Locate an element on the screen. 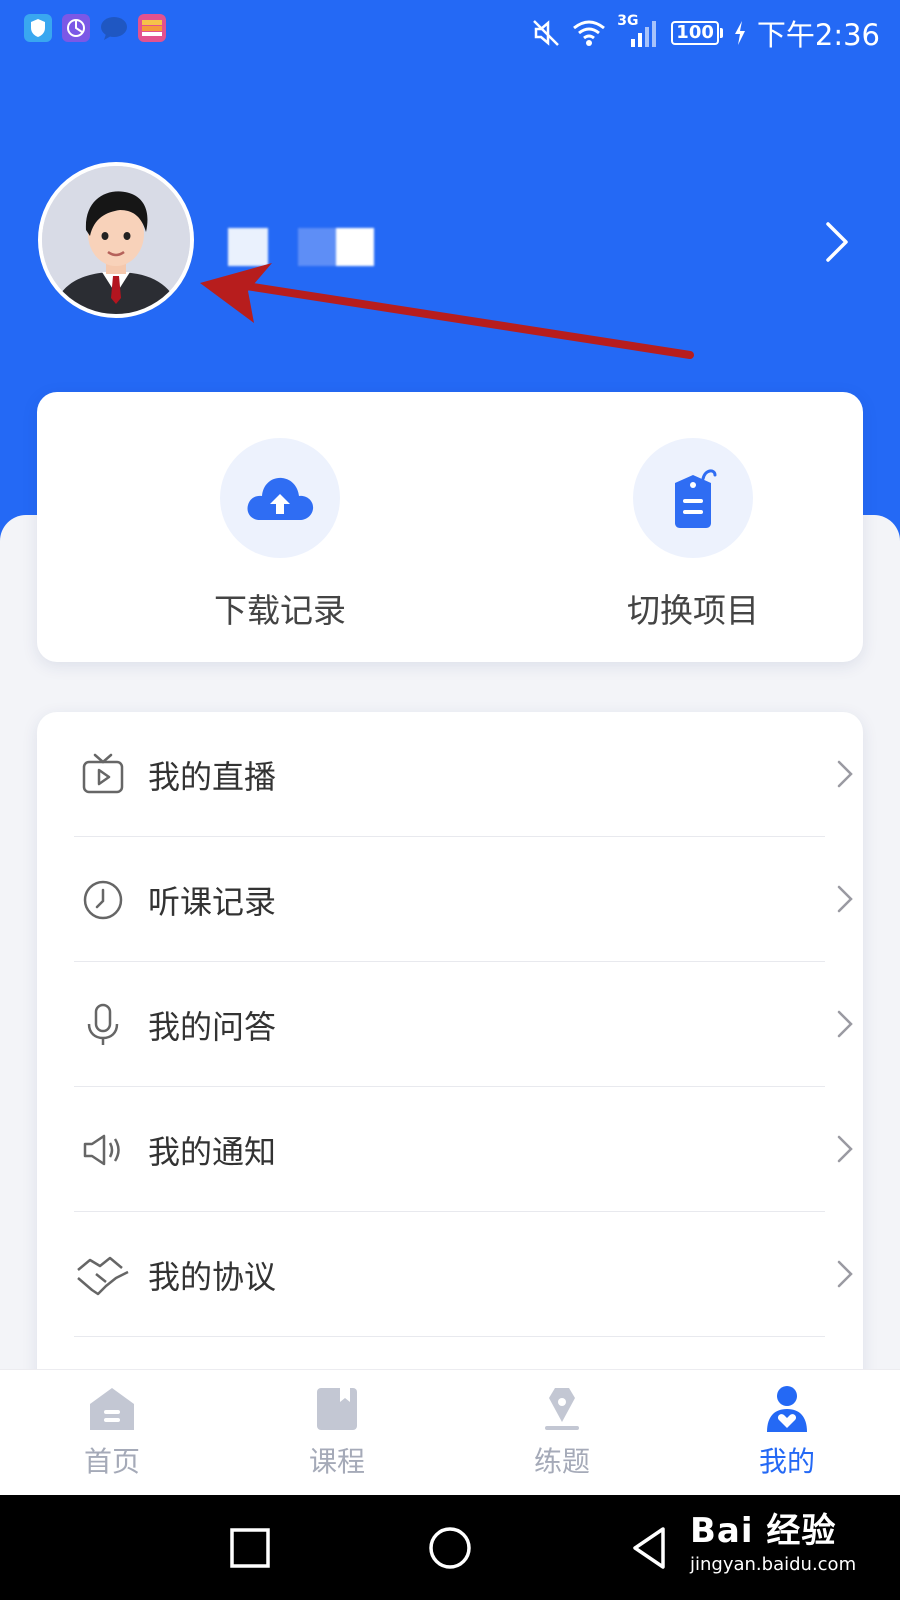 This screenshot has height=1600, width=900. tab-label: 首页 is located at coordinates (111, 1461).